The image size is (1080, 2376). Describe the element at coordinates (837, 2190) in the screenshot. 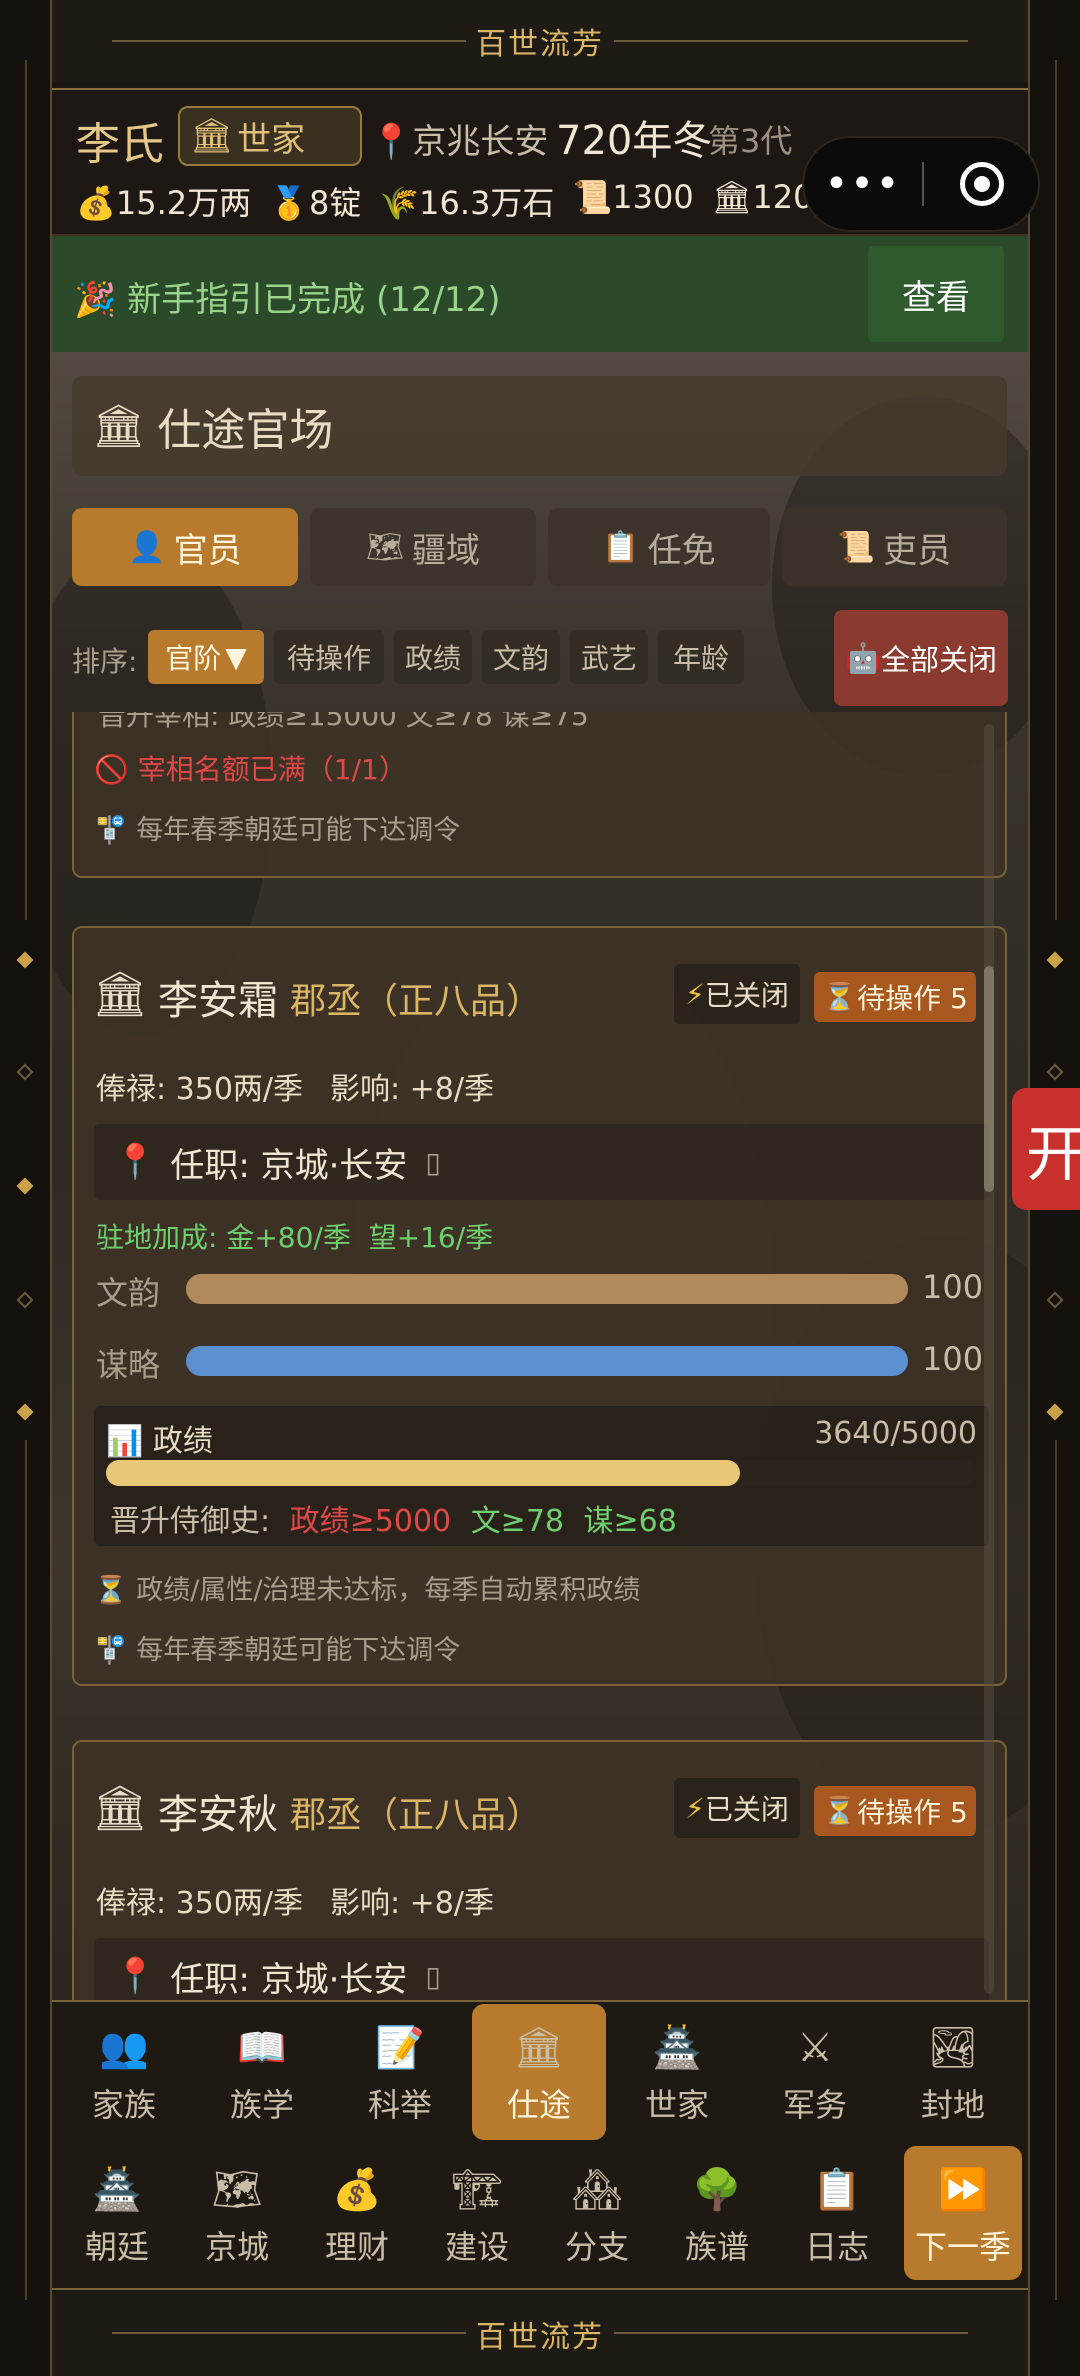

I see `log-icon: 📋` at that location.